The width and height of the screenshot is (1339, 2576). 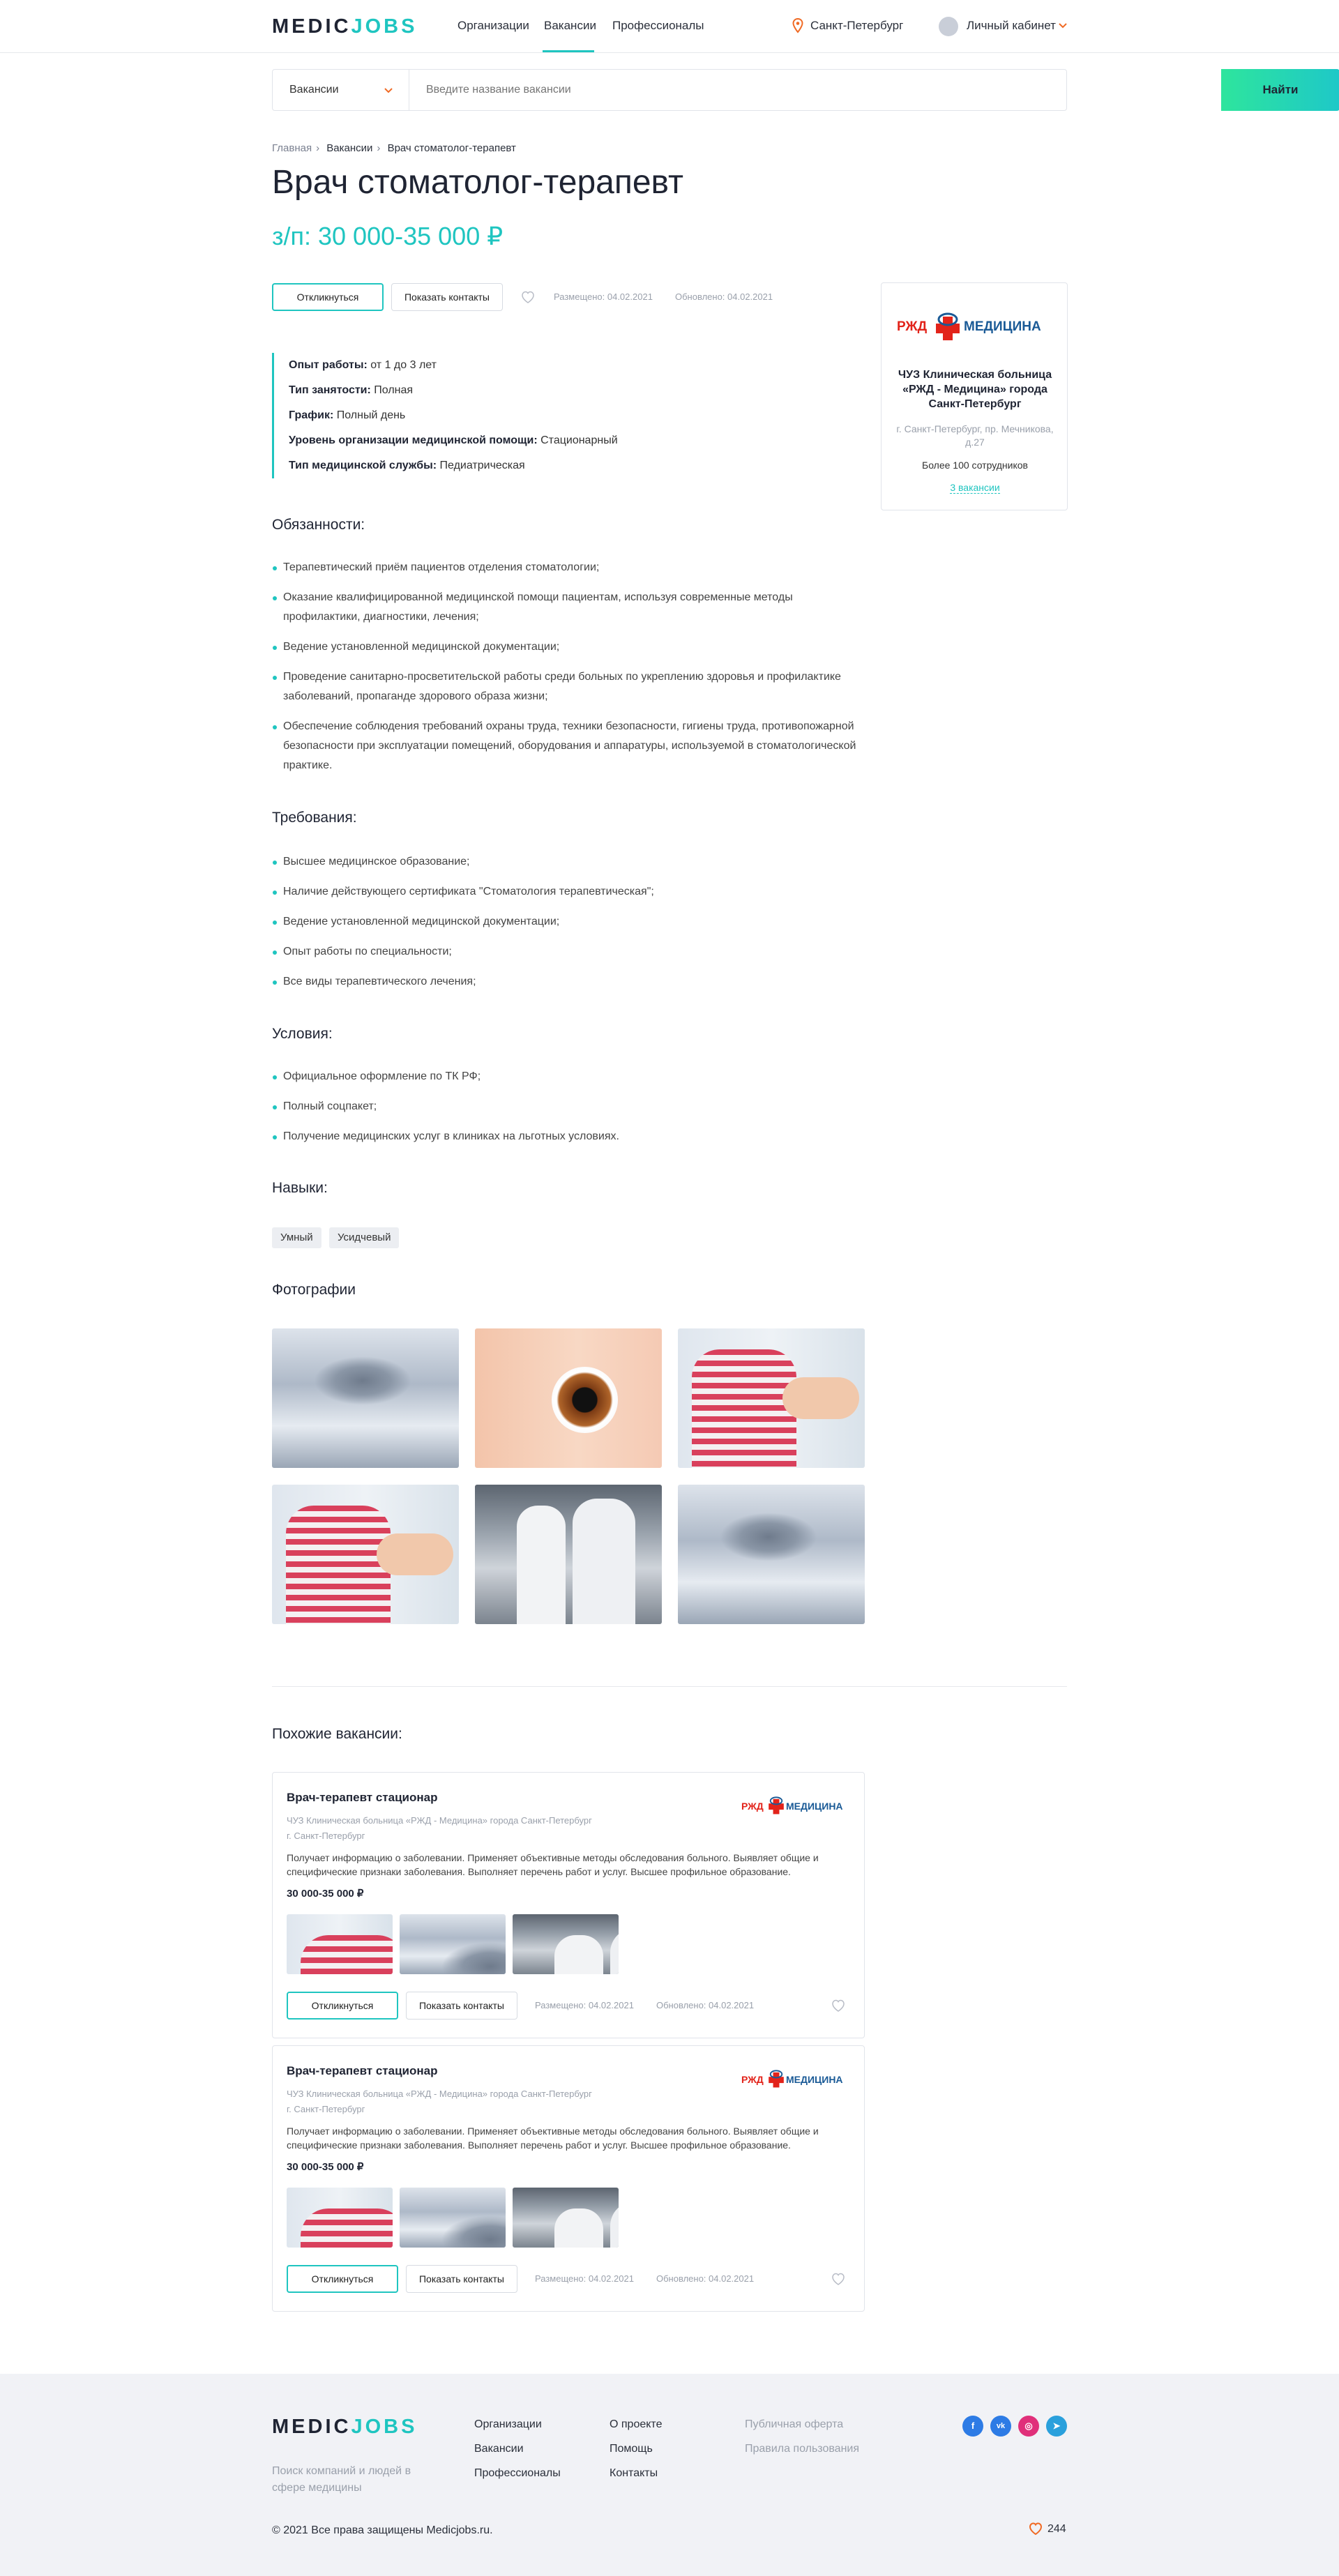 What do you see at coordinates (296, 1237) in the screenshot?
I see `skill-tag: Умный` at bounding box center [296, 1237].